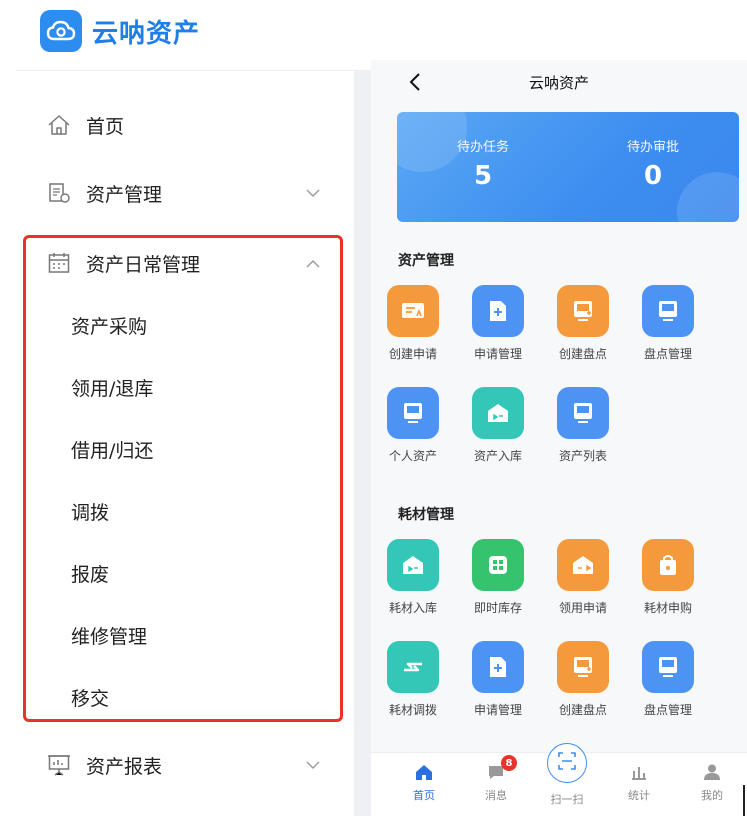  I want to click on tab-label: 首页, so click(424, 795).